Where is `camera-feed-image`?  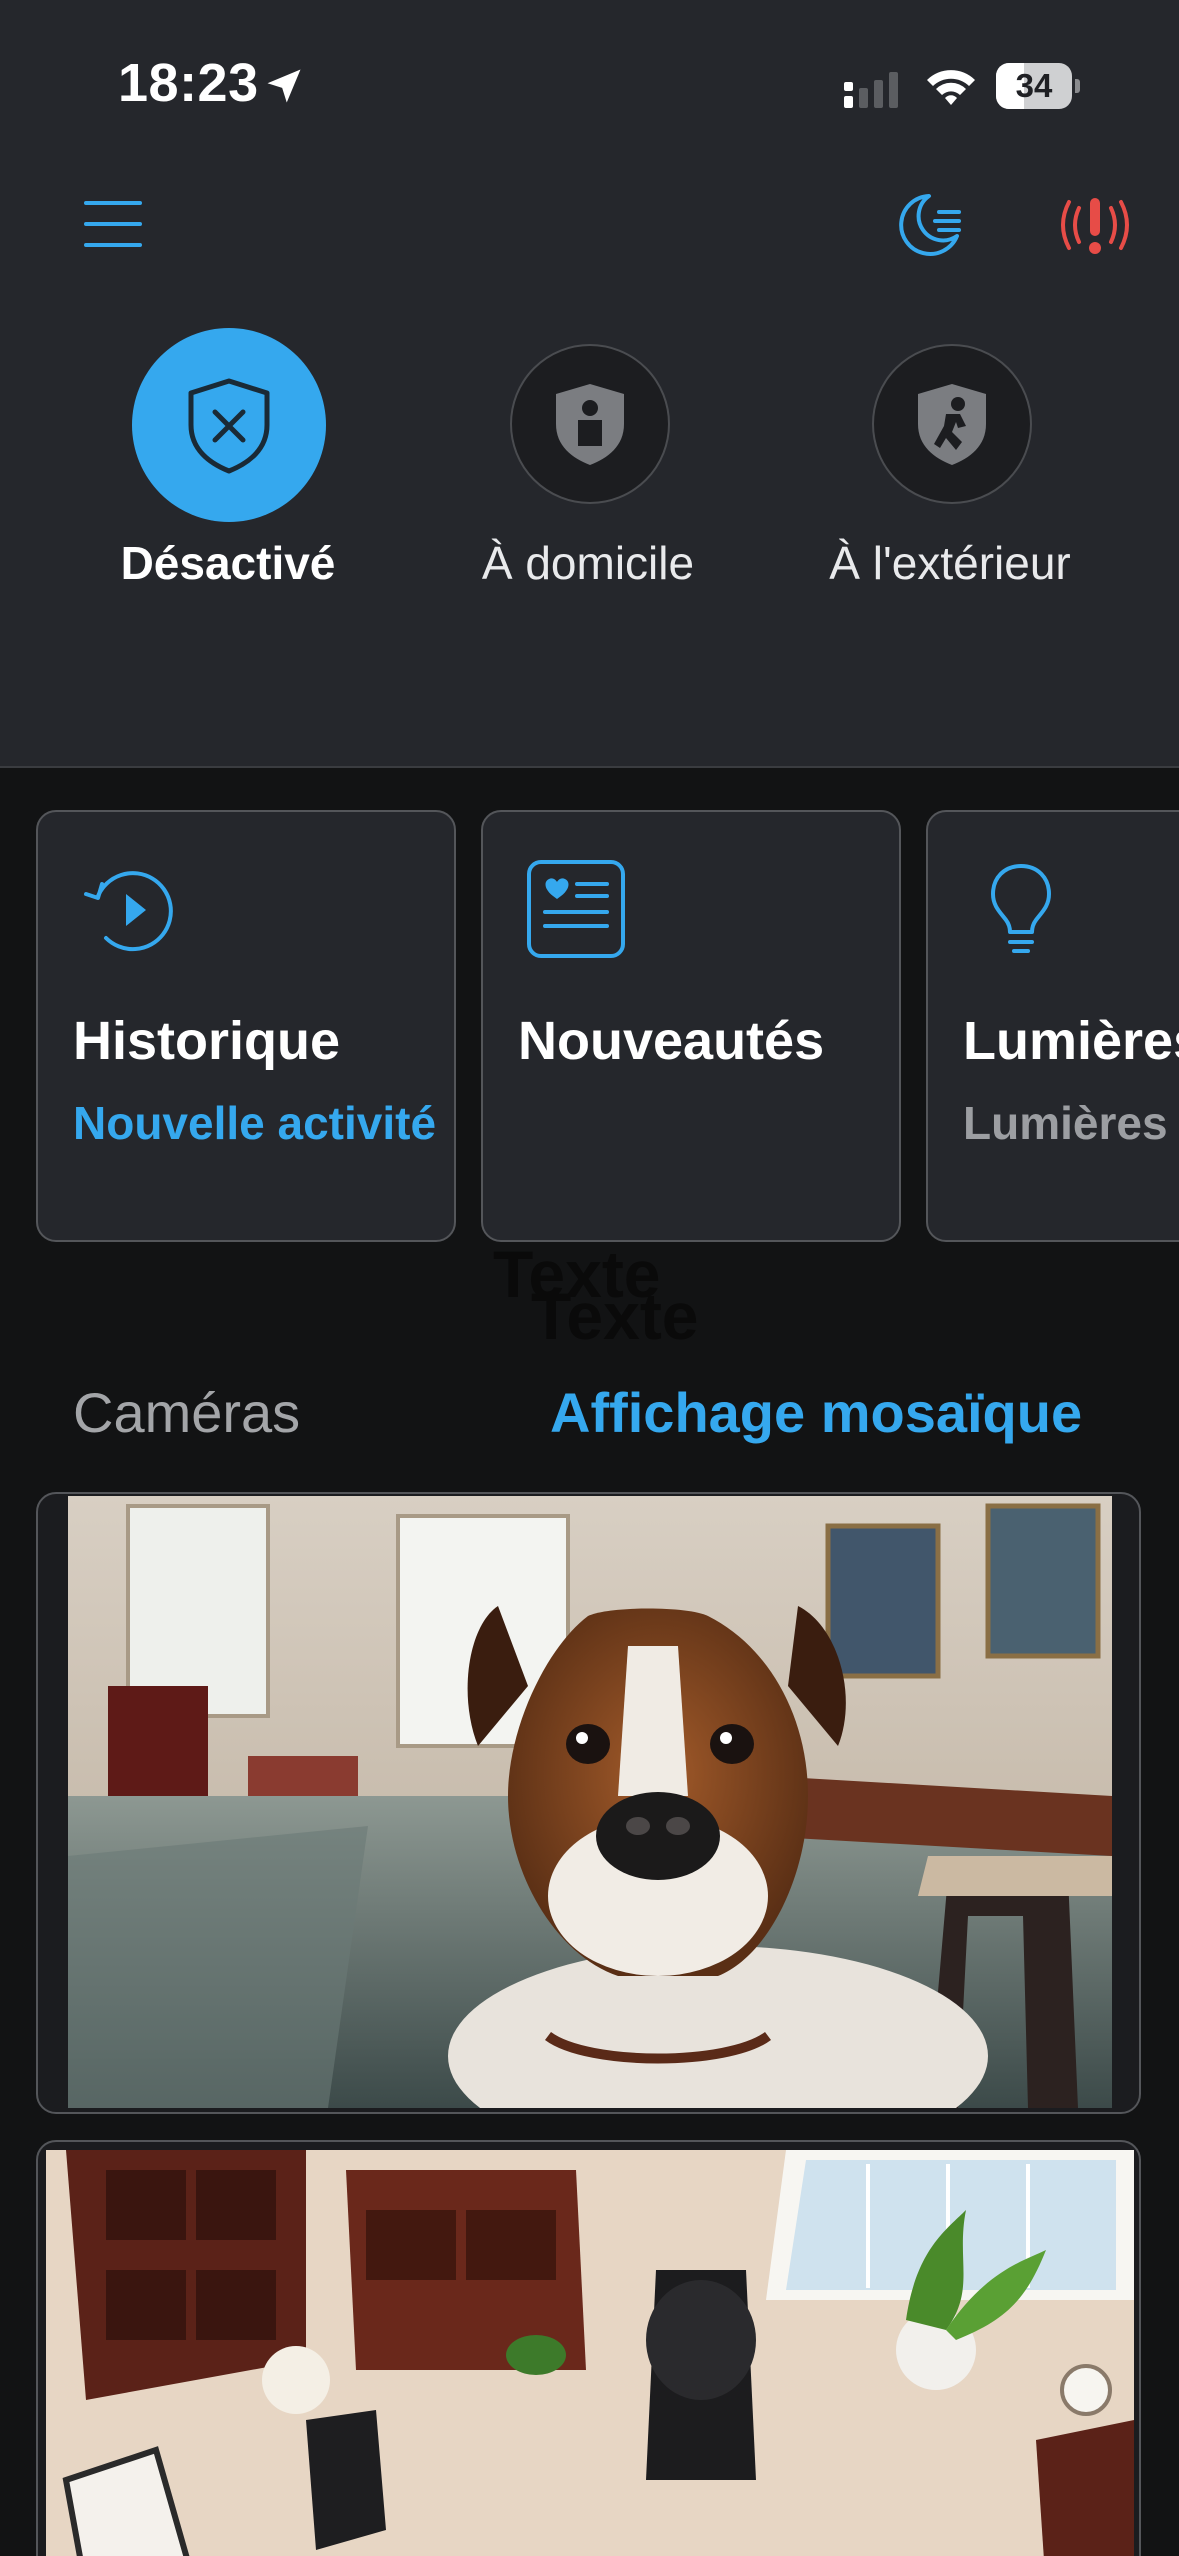 camera-feed-image is located at coordinates (590, 2353).